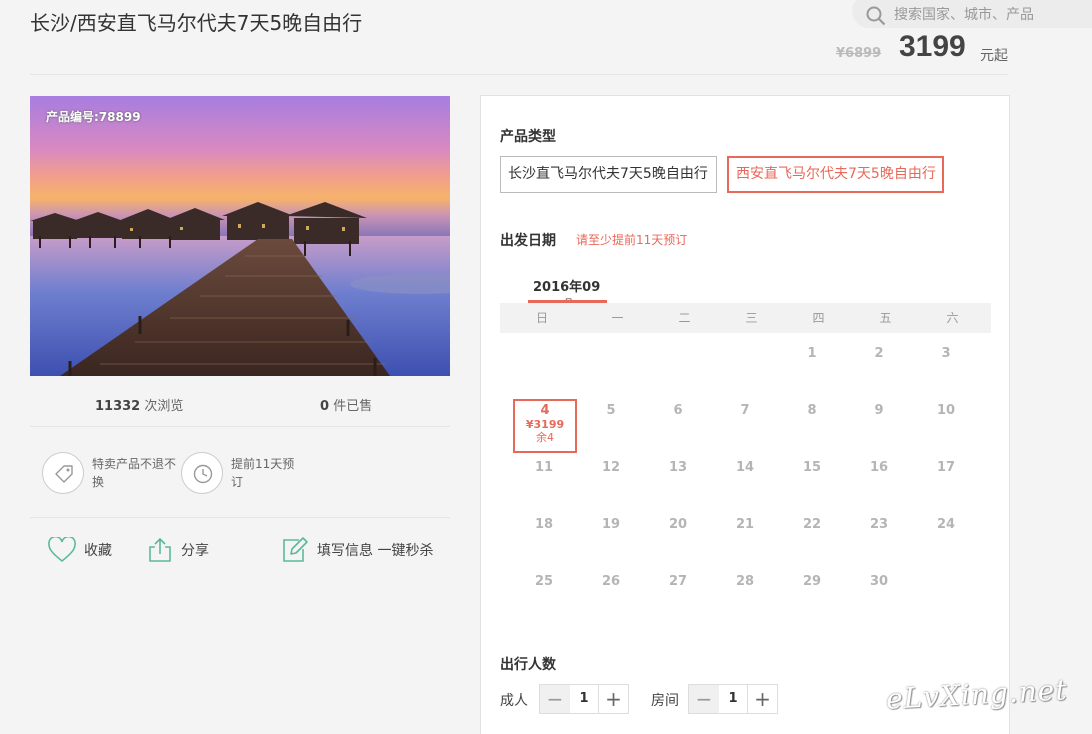  What do you see at coordinates (946, 410) in the screenshot?
I see `calendar-day: 10` at bounding box center [946, 410].